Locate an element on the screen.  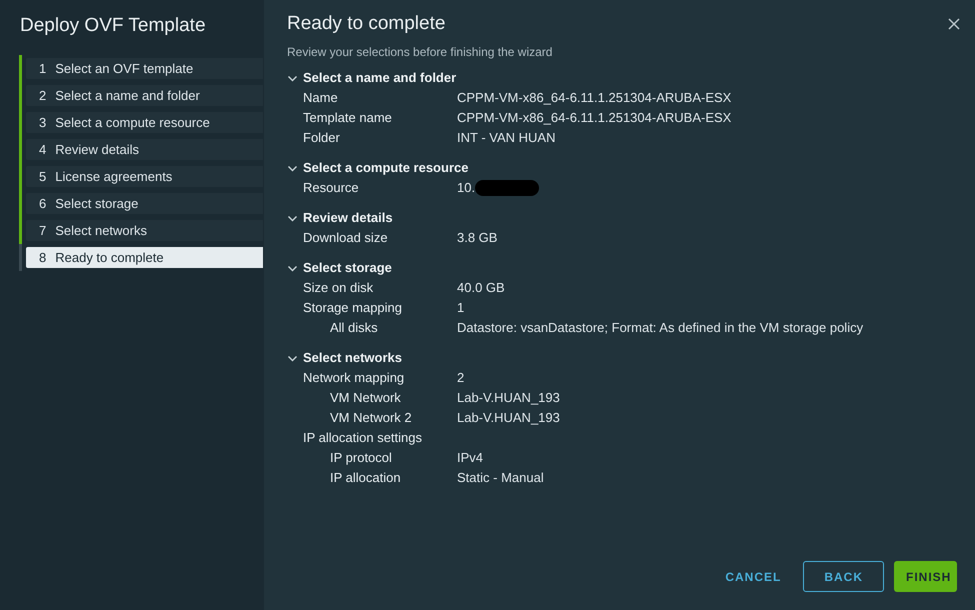
field-label: IP allocation is located at coordinates (365, 478).